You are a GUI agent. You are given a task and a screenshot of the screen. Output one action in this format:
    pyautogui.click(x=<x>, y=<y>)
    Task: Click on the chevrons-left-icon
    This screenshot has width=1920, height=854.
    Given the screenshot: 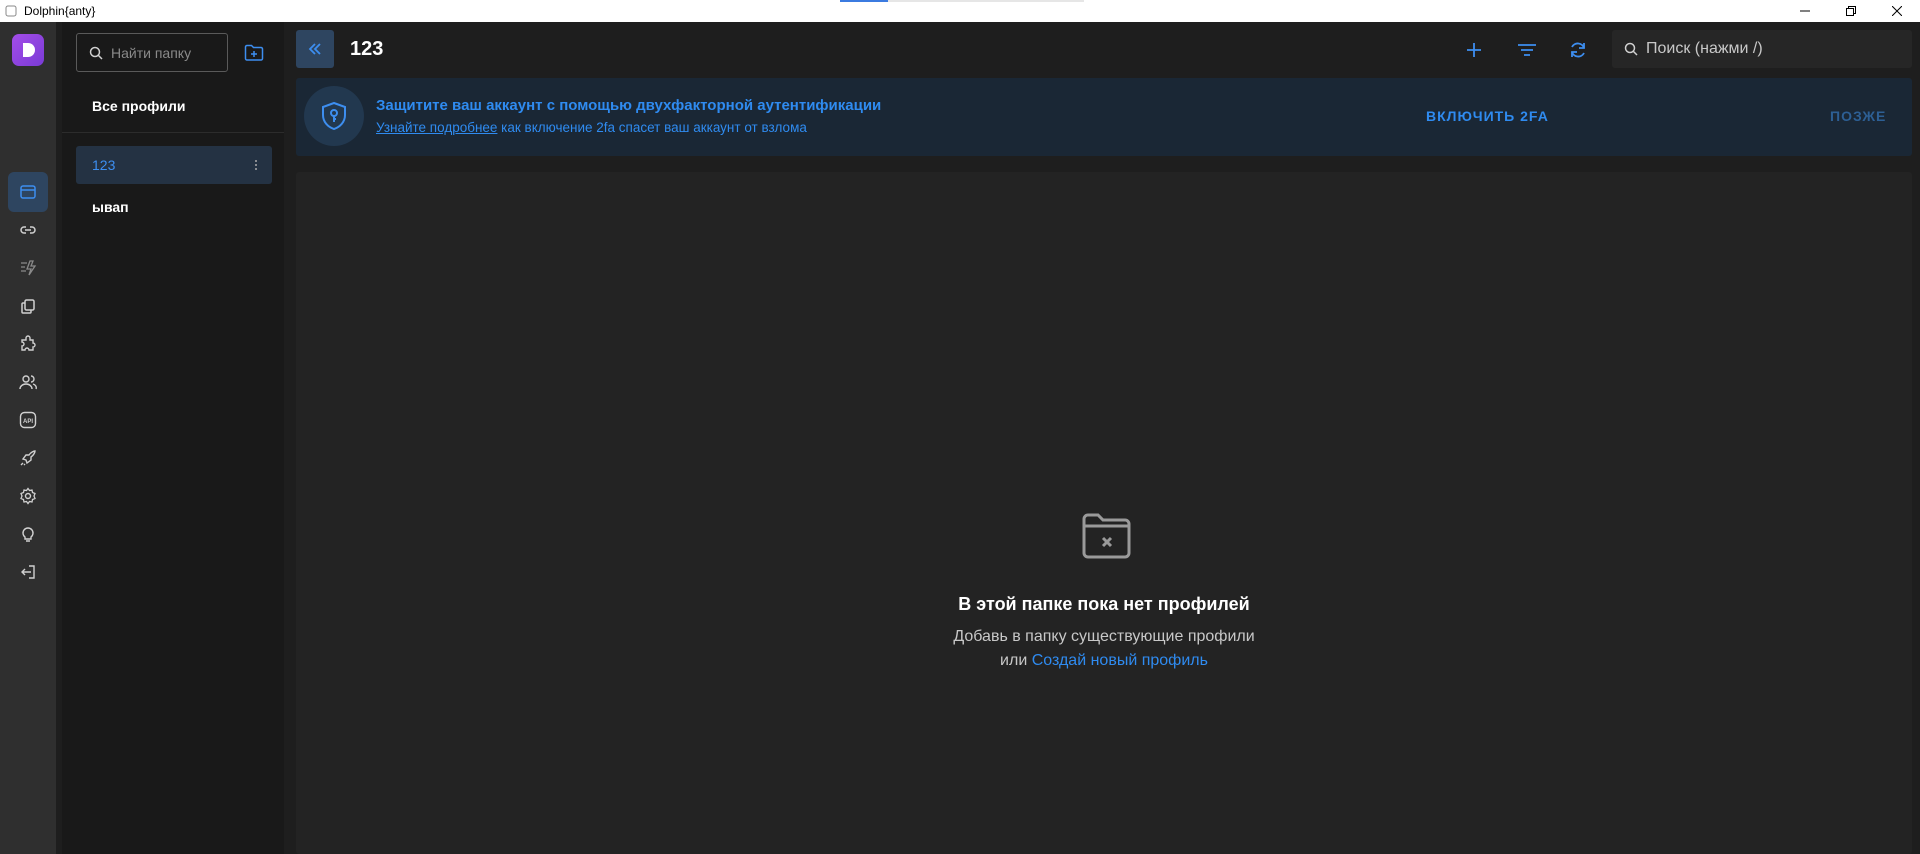 What is the action you would take?
    pyautogui.click(x=314, y=49)
    